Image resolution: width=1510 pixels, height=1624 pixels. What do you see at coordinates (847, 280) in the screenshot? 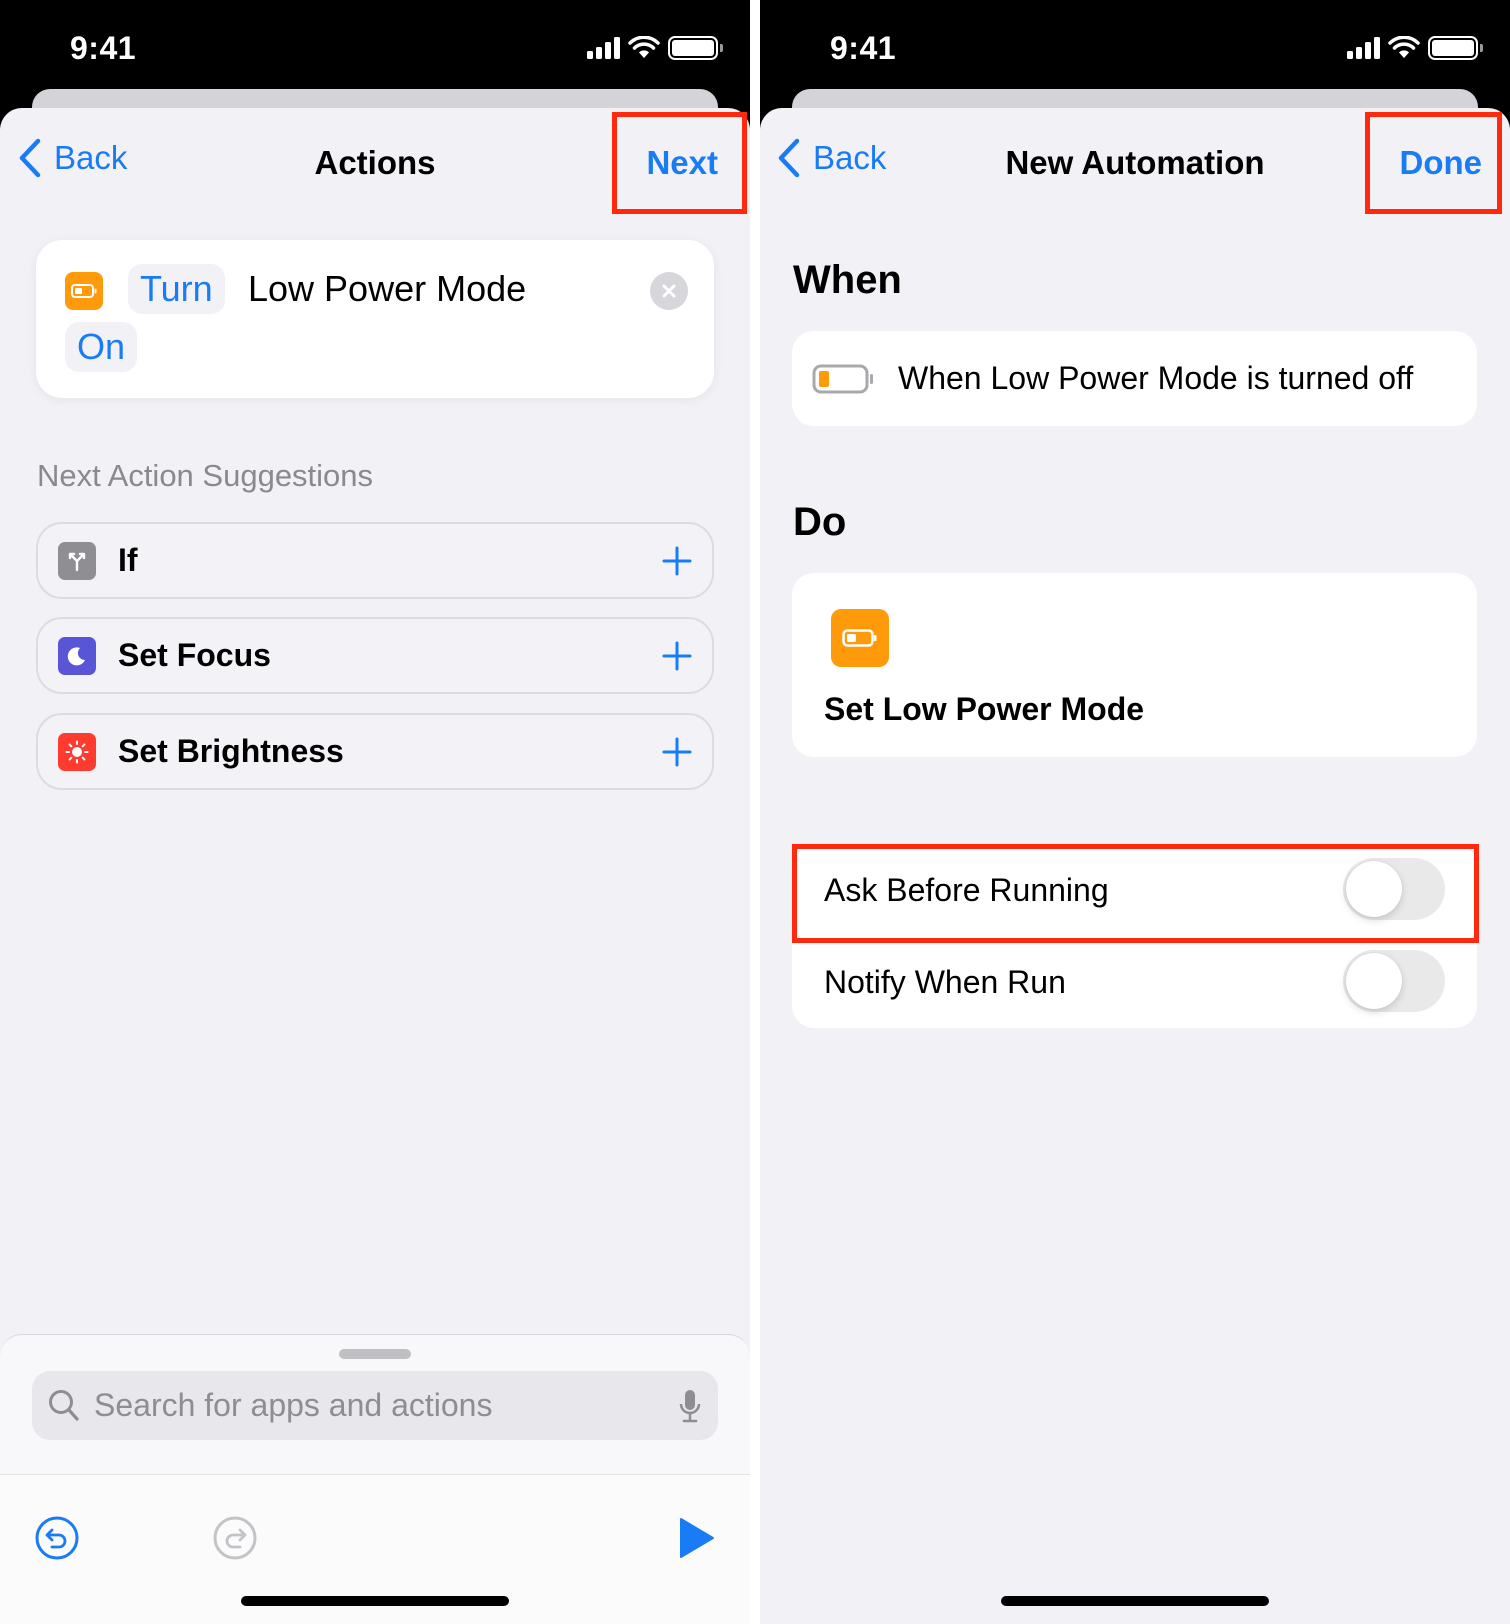
I see `when-header: When` at bounding box center [847, 280].